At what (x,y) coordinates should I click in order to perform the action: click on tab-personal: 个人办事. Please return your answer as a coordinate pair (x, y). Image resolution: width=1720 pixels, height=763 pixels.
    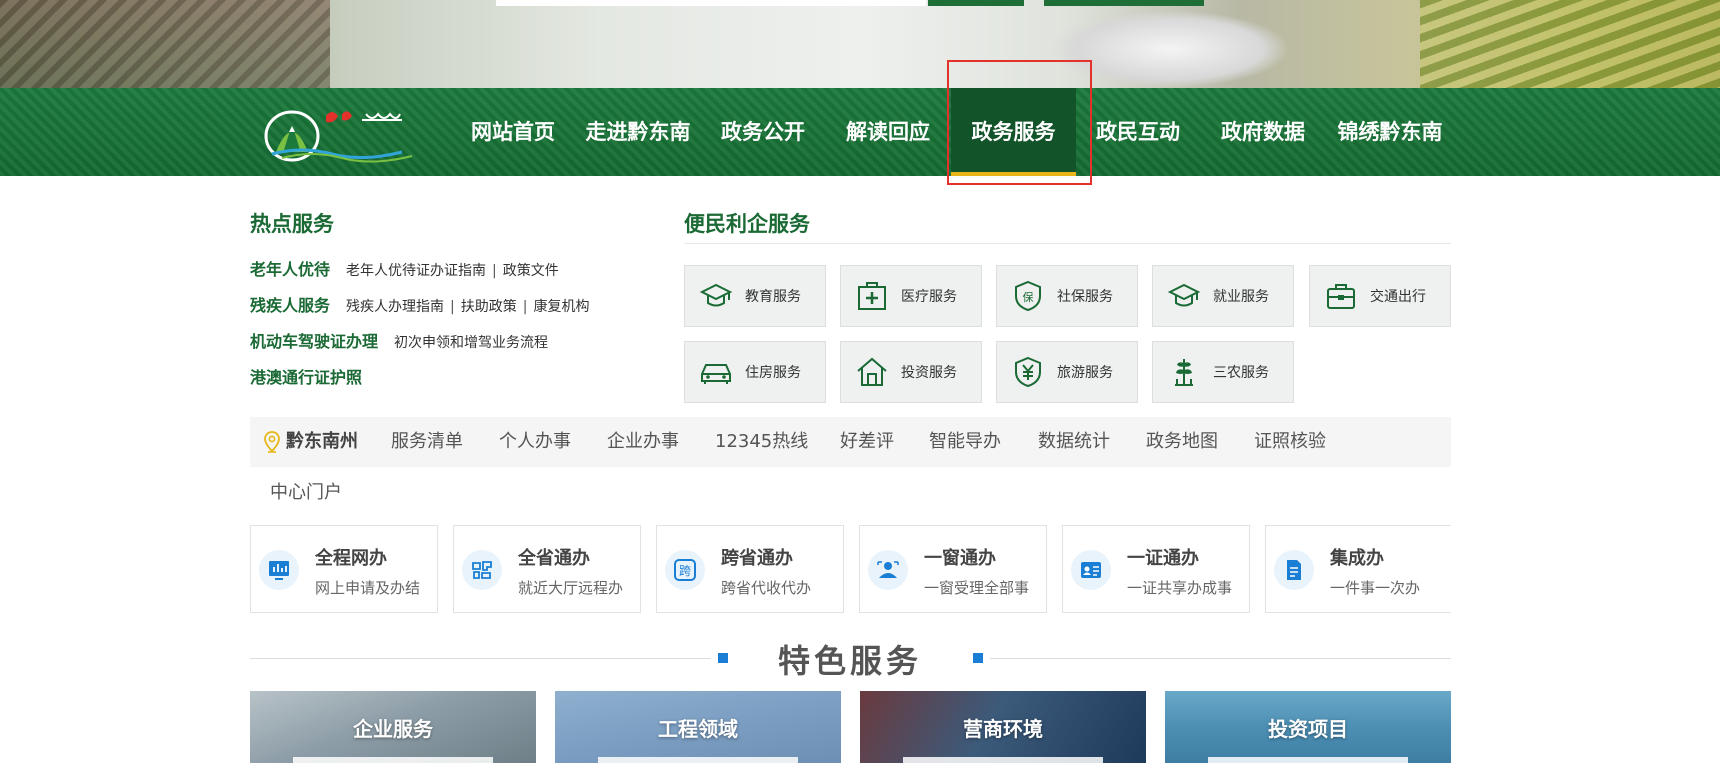
    Looking at the image, I should click on (535, 442).